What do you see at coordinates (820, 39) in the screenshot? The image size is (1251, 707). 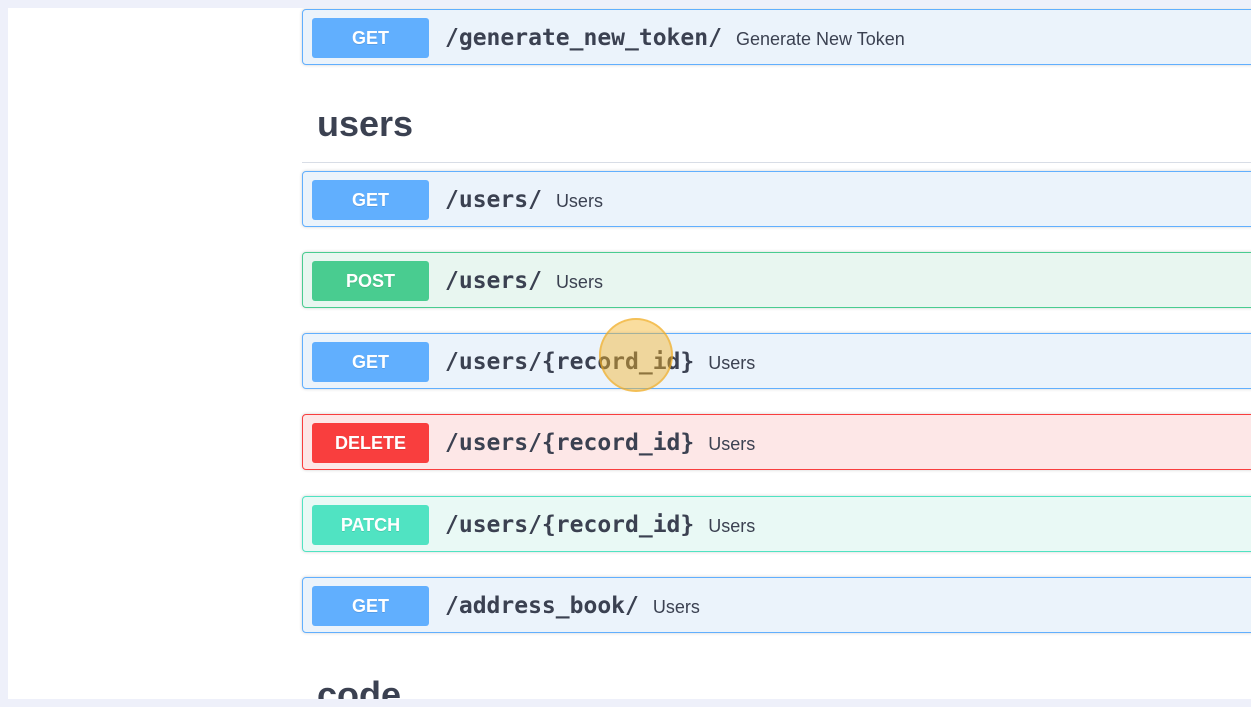 I see `operation-summary: Generate New Token` at bounding box center [820, 39].